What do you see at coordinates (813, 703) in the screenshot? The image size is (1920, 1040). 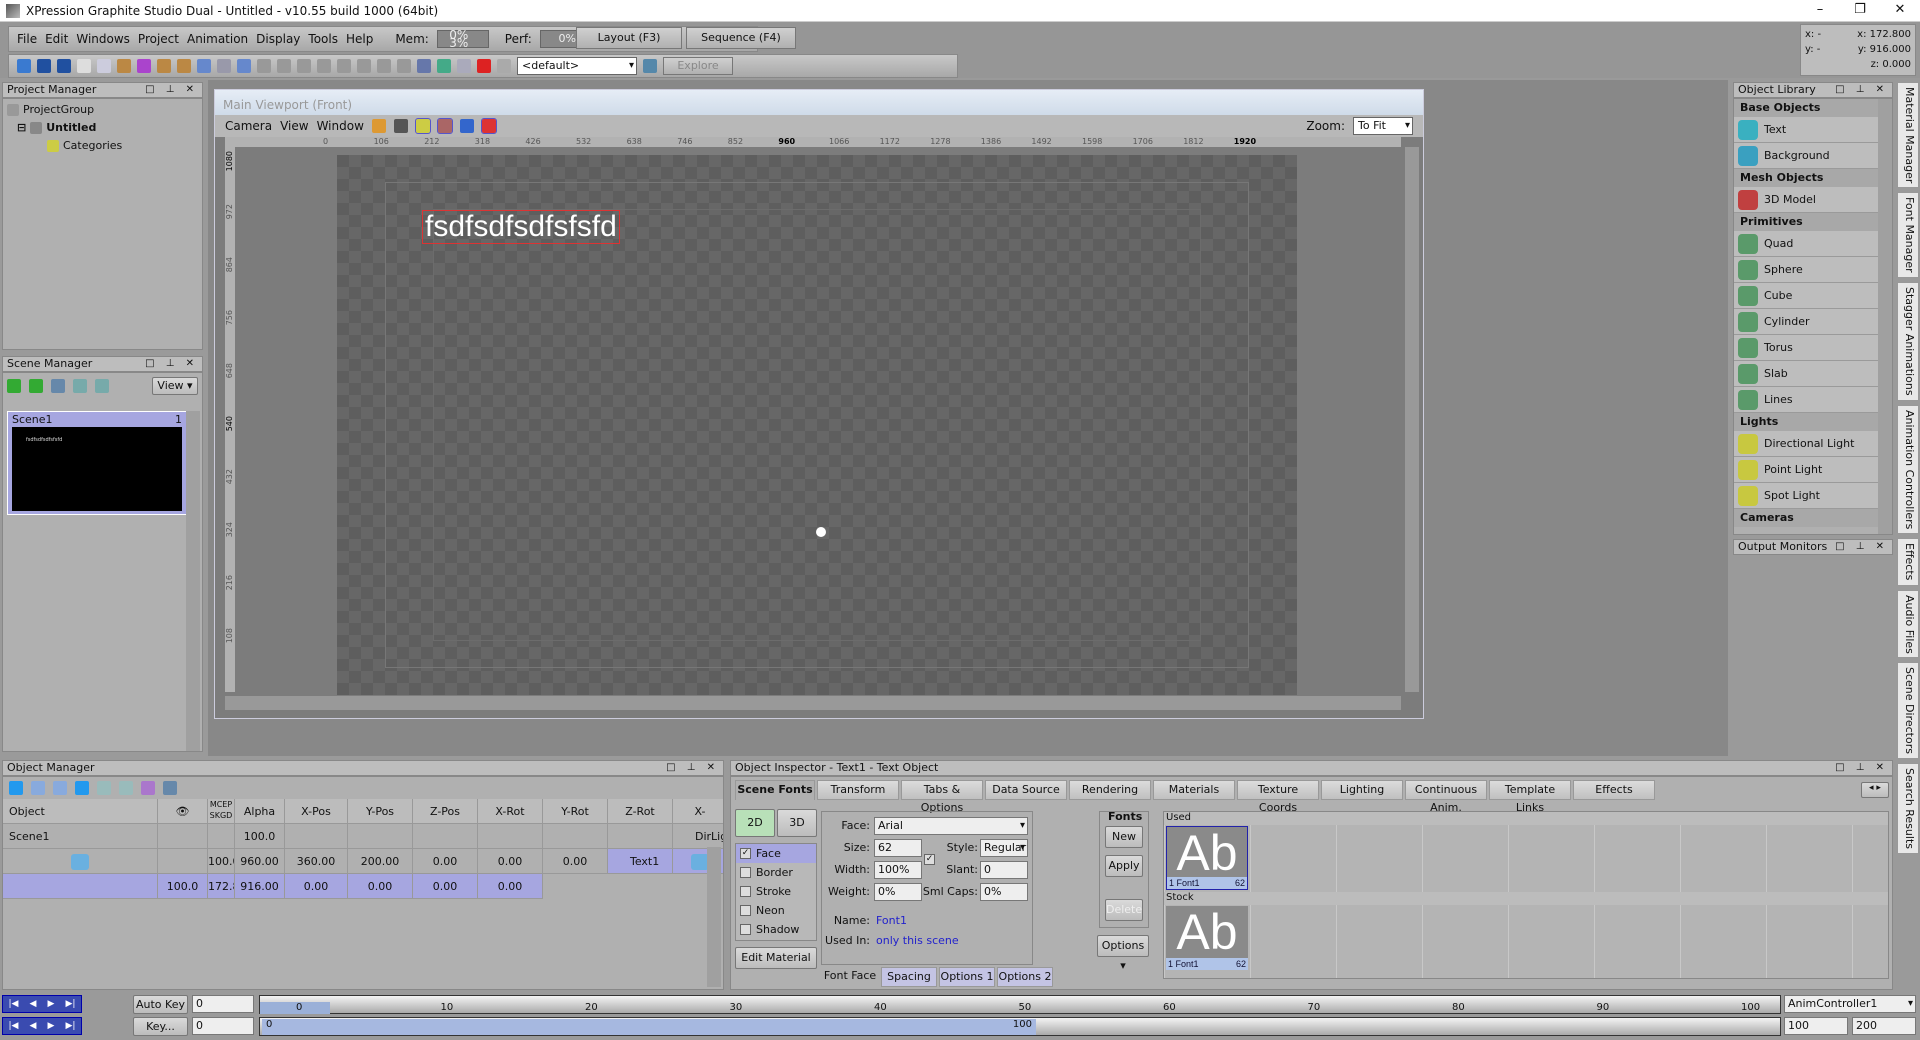 I see `viewport-hscrollbar` at bounding box center [813, 703].